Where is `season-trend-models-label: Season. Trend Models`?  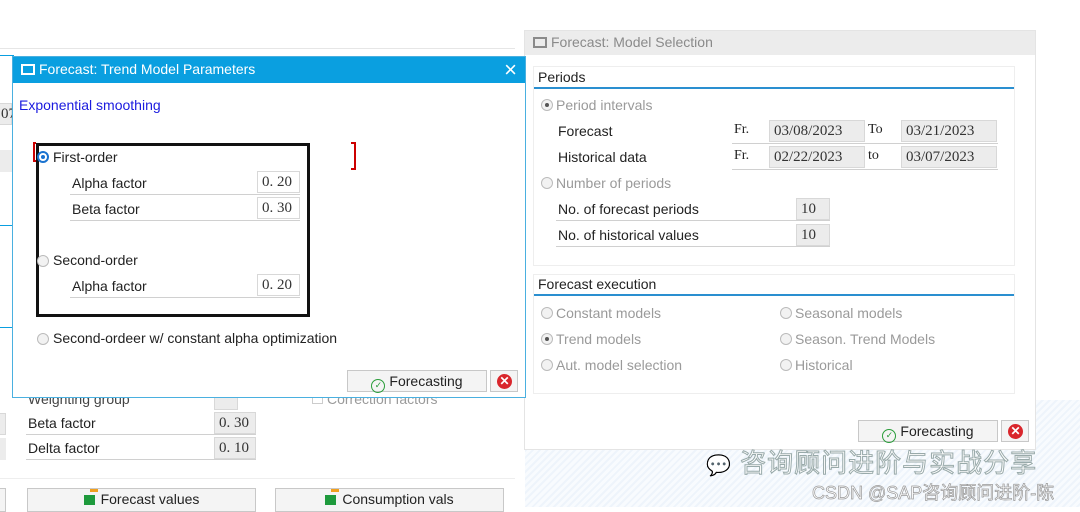
season-trend-models-label: Season. Trend Models is located at coordinates (865, 339).